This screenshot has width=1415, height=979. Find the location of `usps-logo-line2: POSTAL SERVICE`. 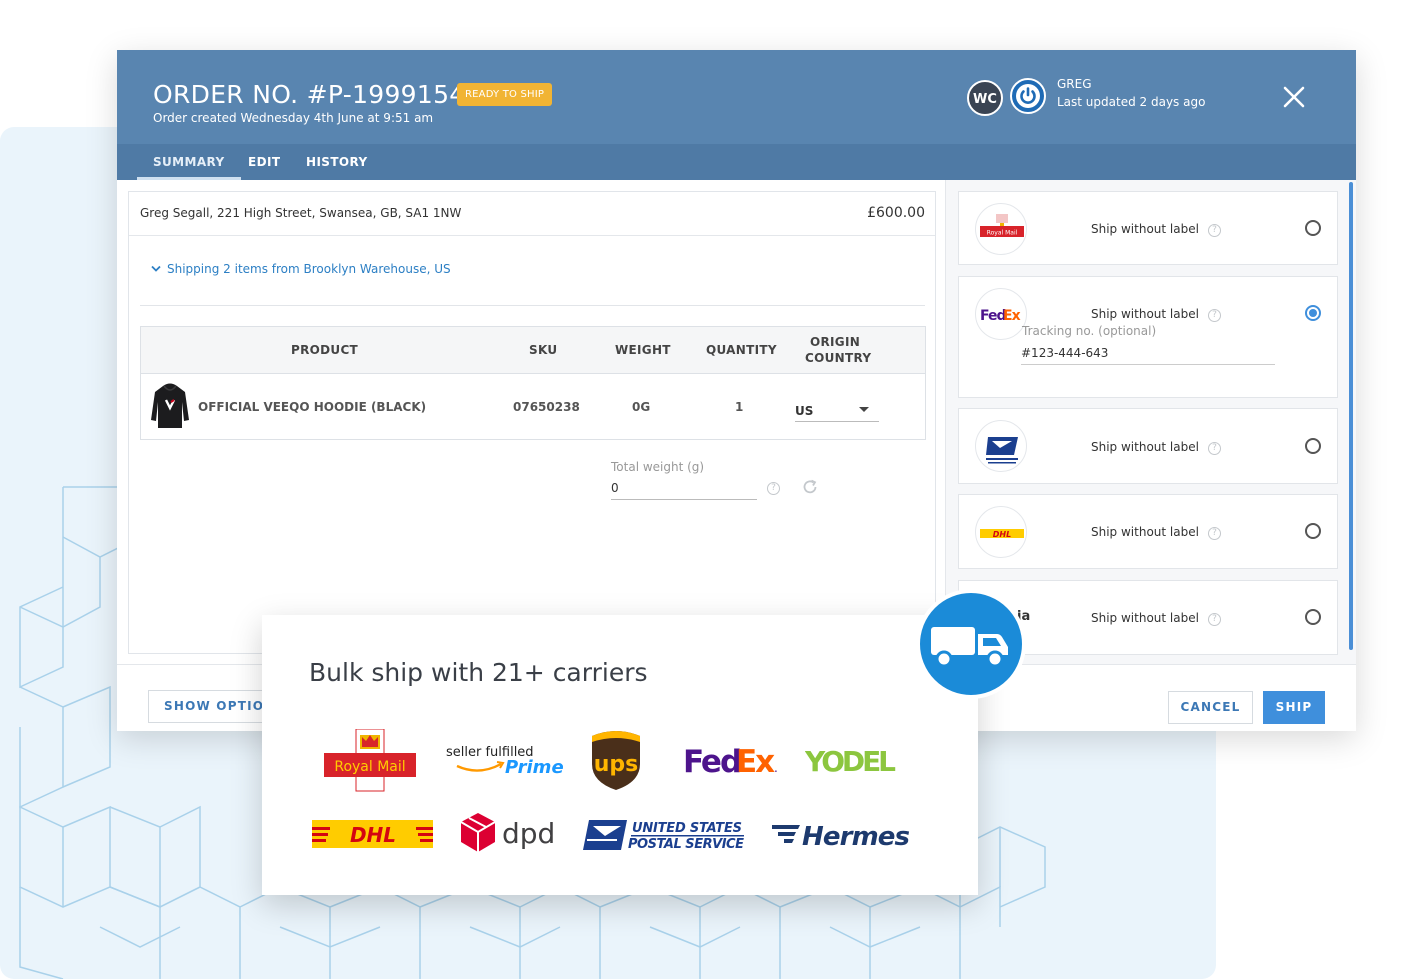

usps-logo-line2: POSTAL SERVICE is located at coordinates (686, 844).